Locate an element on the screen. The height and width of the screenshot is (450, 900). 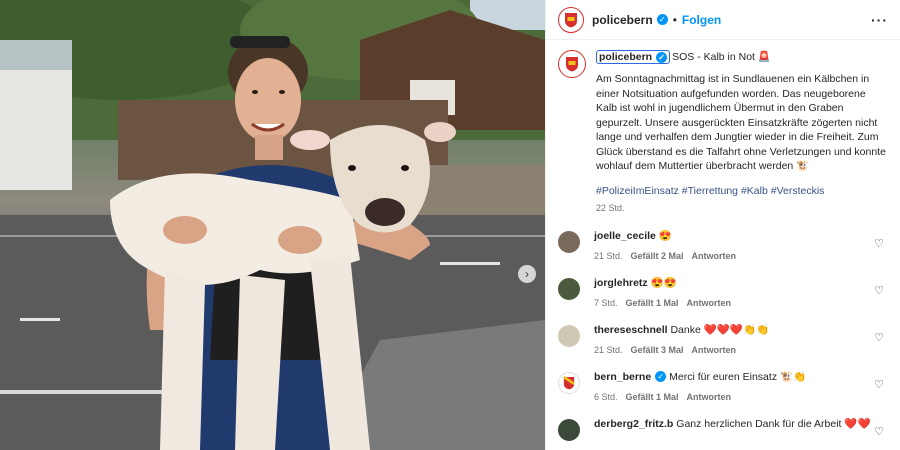
comment-username: derberg2_fritz.b is located at coordinates (633, 424).